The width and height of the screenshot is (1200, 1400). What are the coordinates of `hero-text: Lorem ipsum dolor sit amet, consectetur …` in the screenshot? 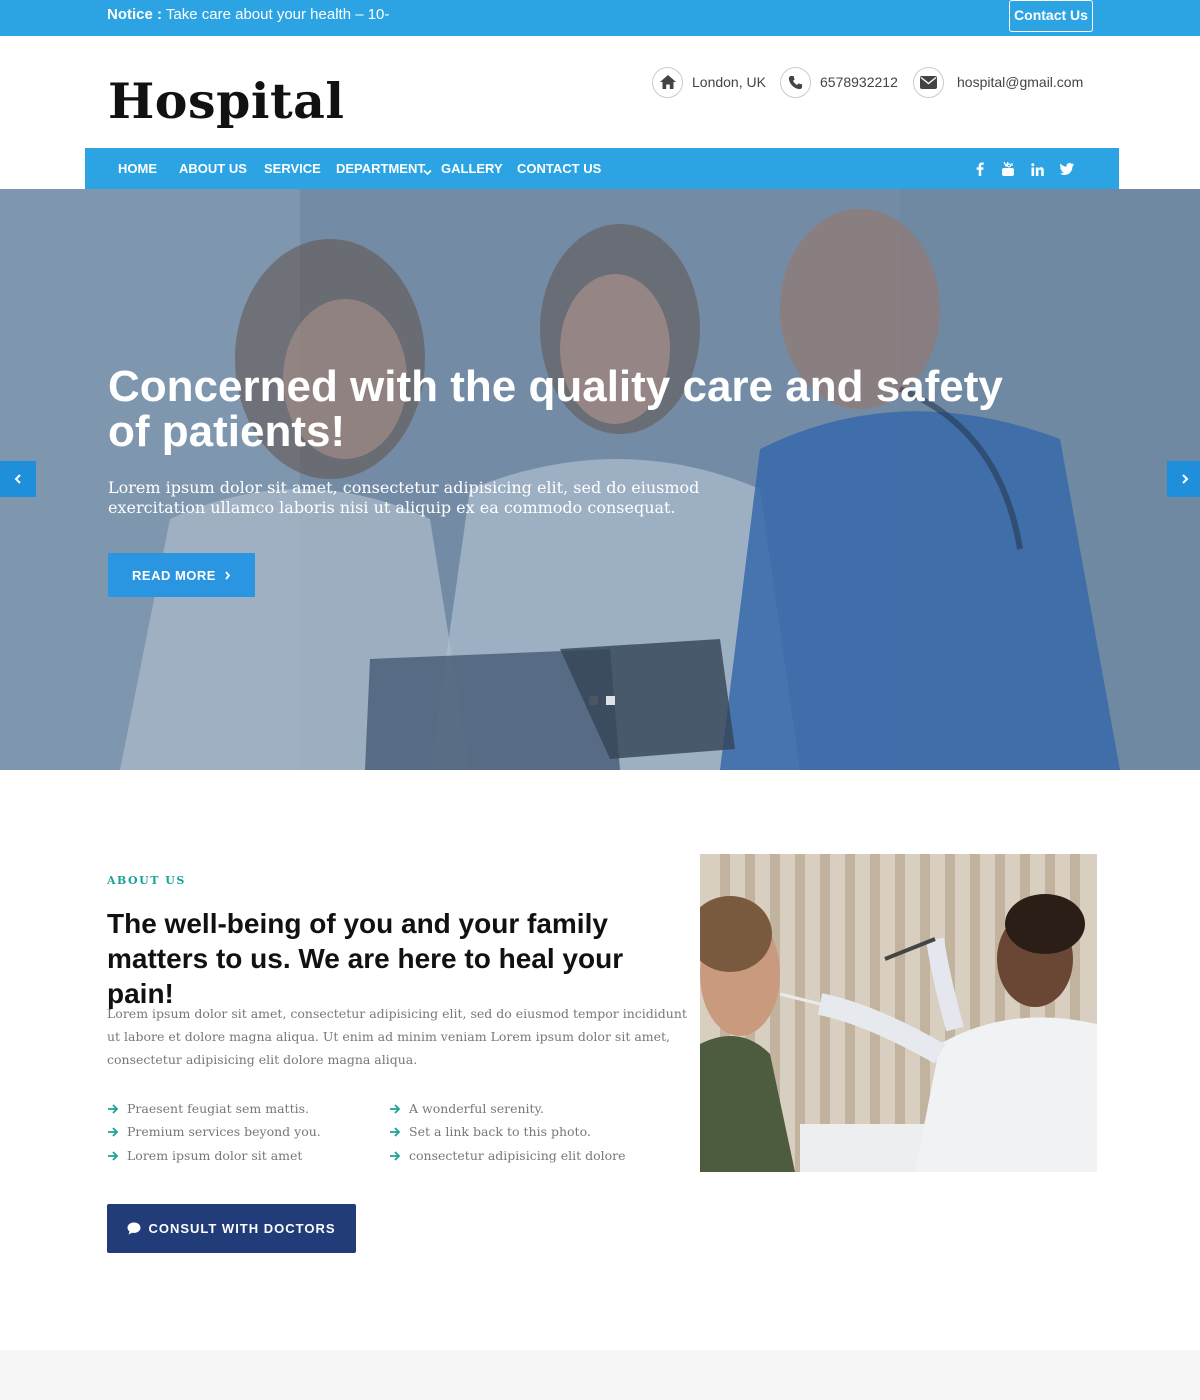 It's located at (404, 497).